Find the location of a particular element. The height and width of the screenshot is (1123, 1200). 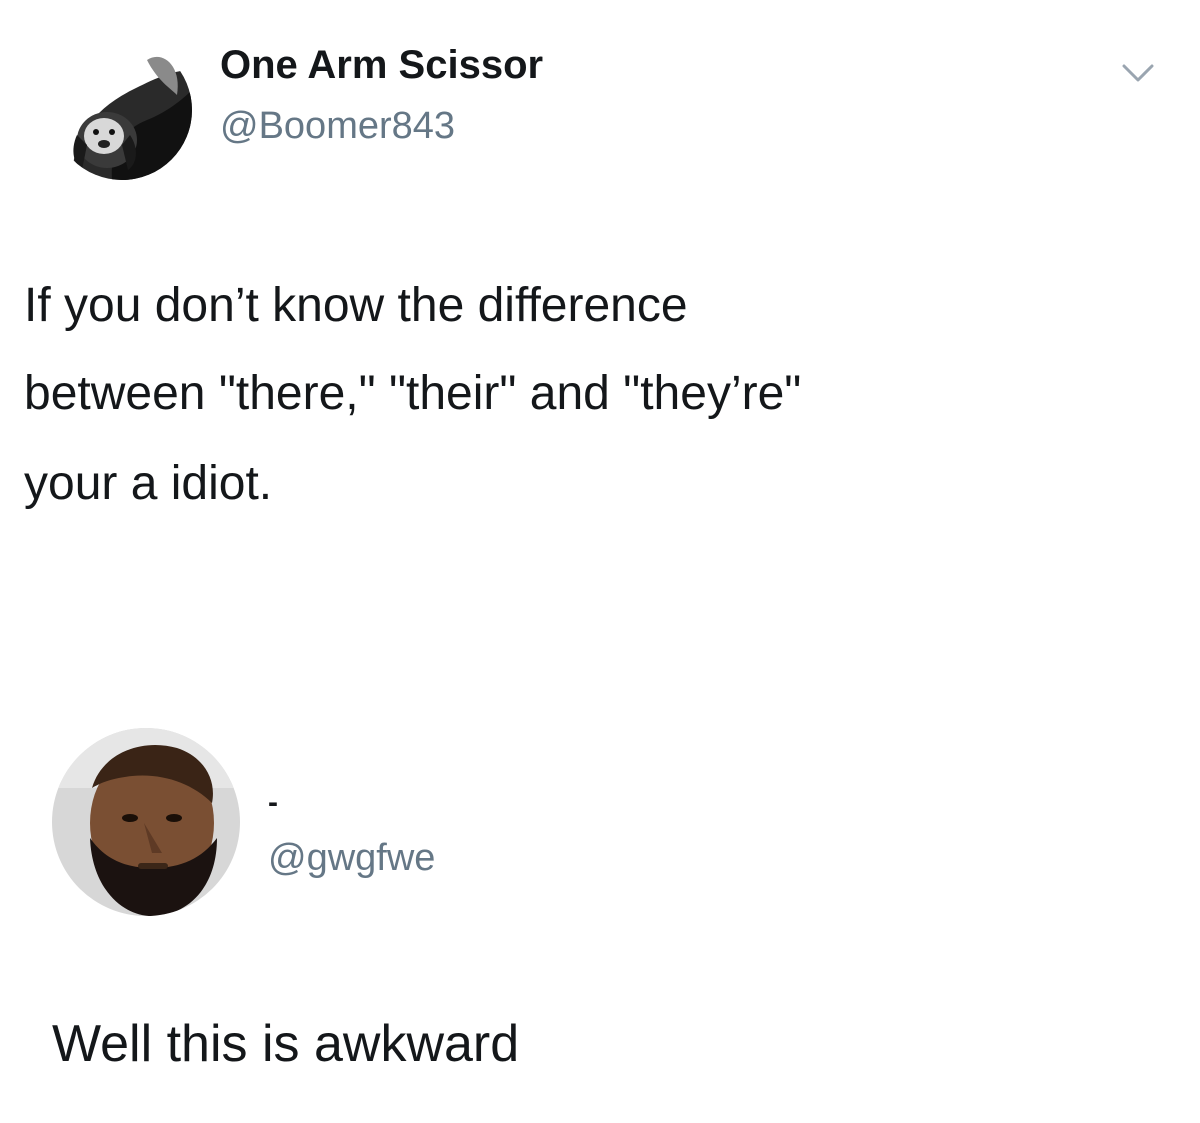

chevron-down-icon is located at coordinates (1138, 73).